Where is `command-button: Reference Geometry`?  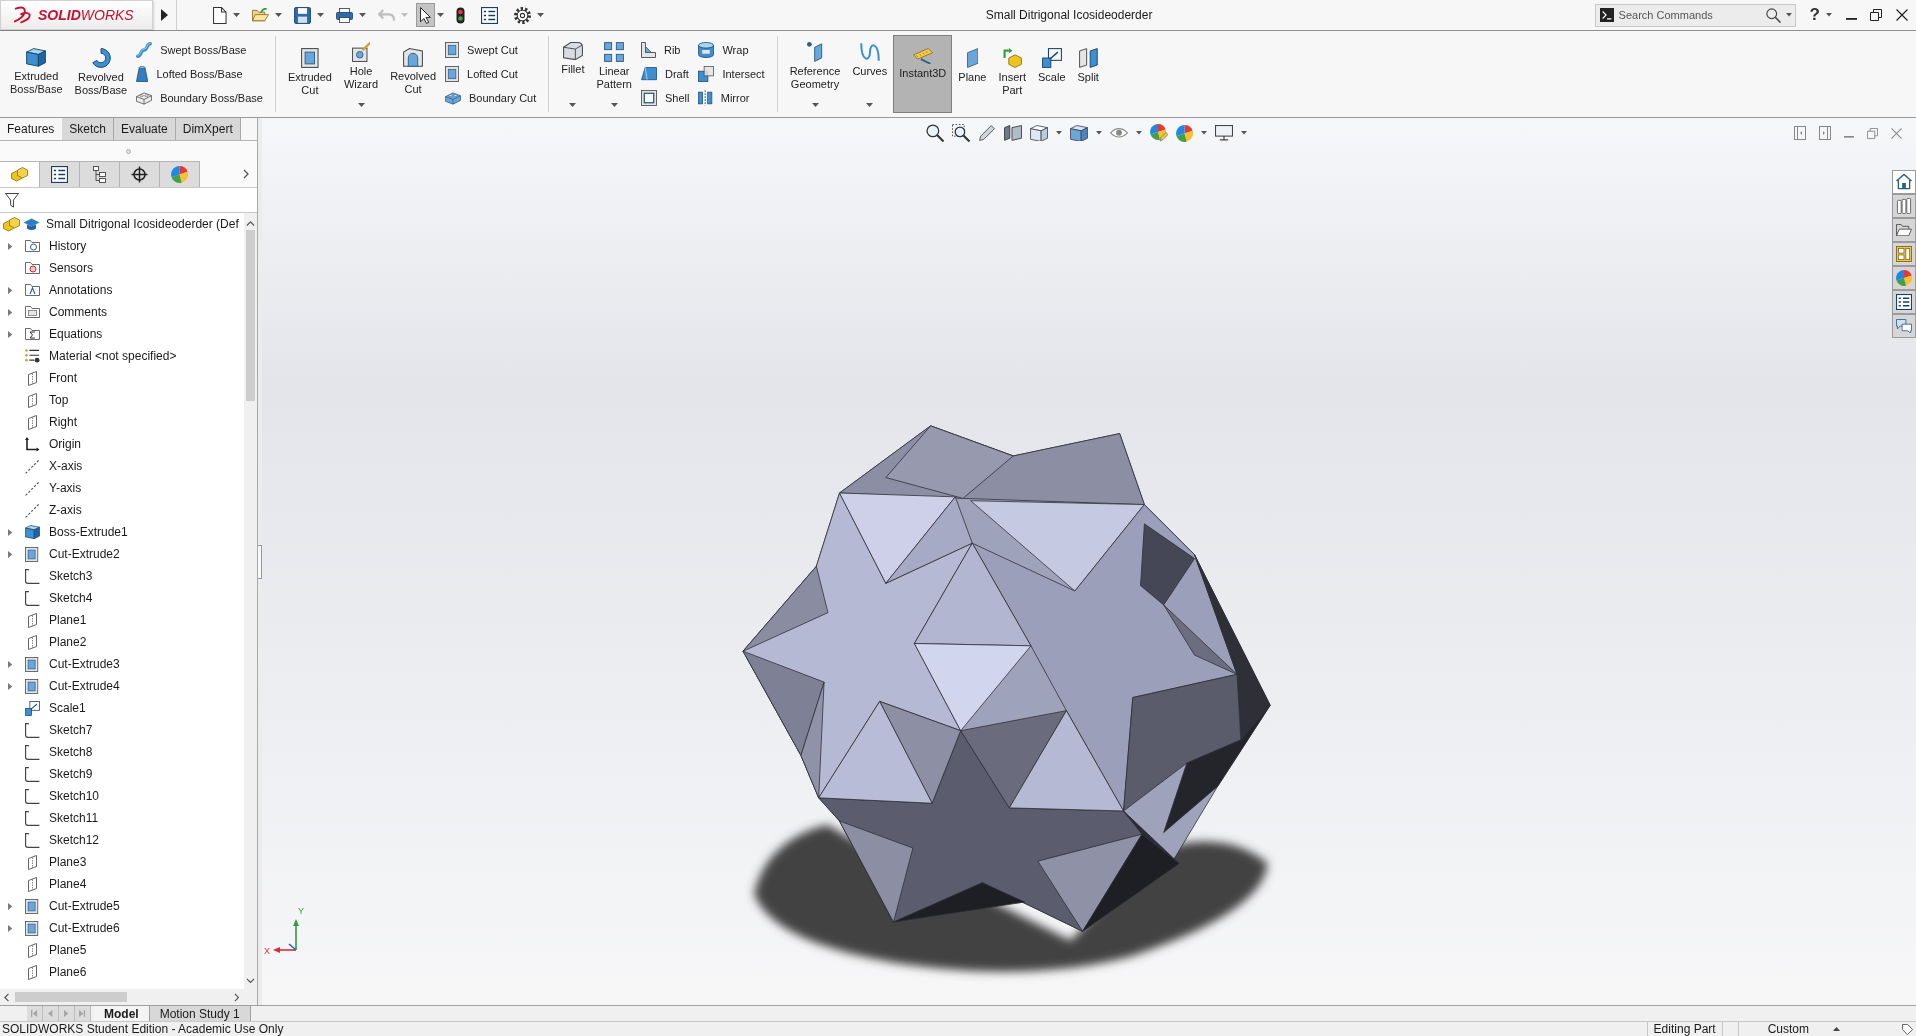 command-button: Reference Geometry is located at coordinates (815, 74).